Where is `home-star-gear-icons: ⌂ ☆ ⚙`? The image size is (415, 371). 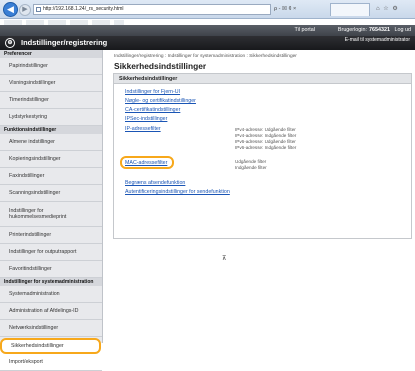 home-star-gear-icons: ⌂ ☆ ⚙ is located at coordinates (394, 9).